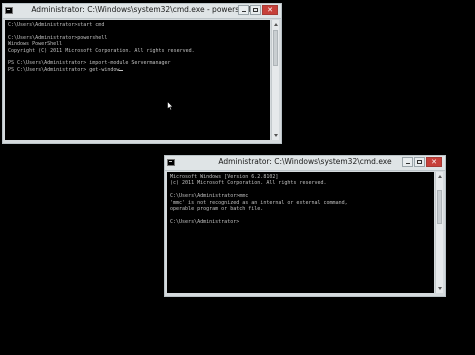 The image size is (475, 355). What do you see at coordinates (64, 69) in the screenshot?
I see `console-input-text: PS C:\Users\Administrator> get-window` at bounding box center [64, 69].